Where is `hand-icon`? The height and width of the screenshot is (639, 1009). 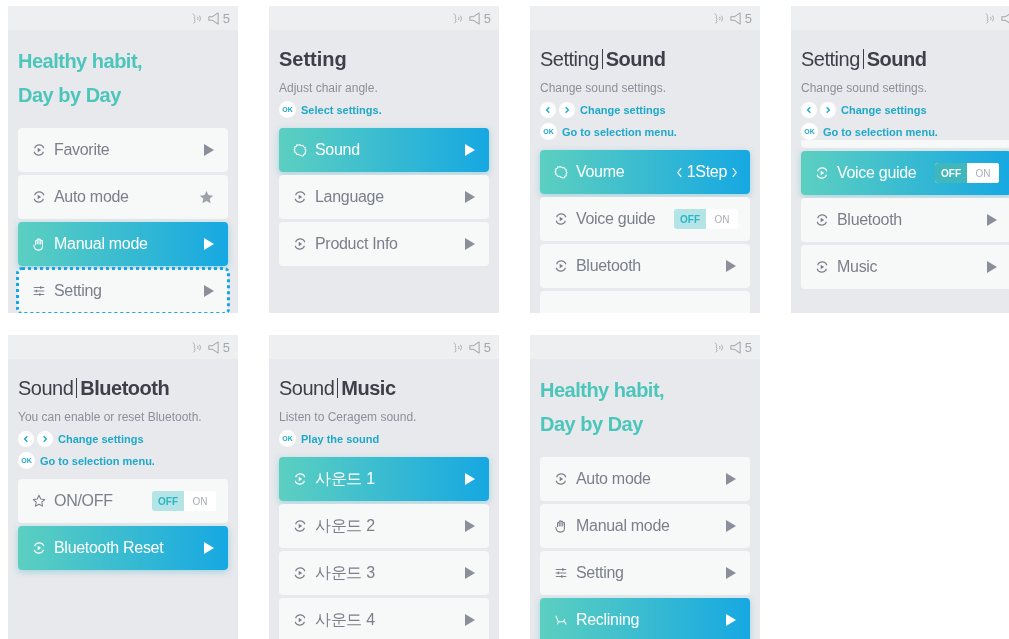
hand-icon is located at coordinates (561, 526).